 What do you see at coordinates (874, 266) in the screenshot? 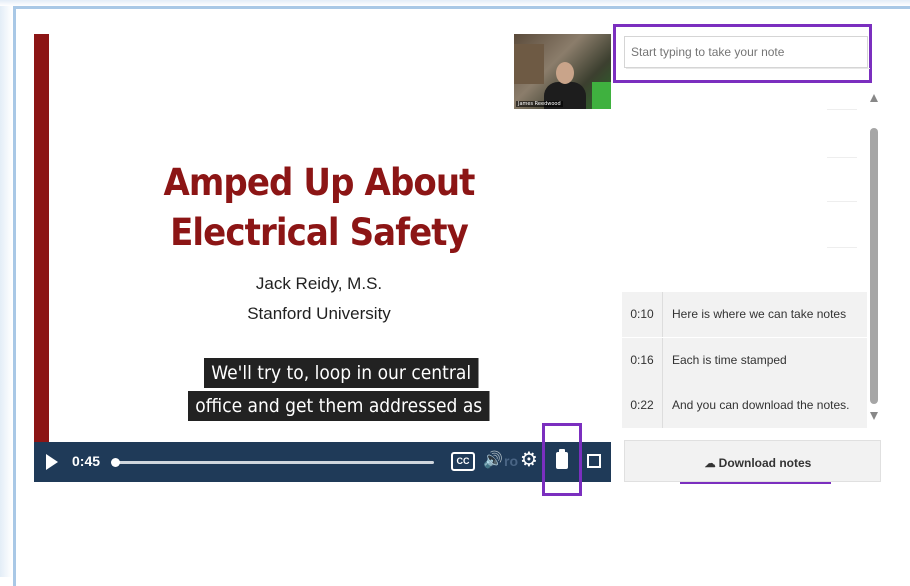
I see `scroll-thumb` at bounding box center [874, 266].